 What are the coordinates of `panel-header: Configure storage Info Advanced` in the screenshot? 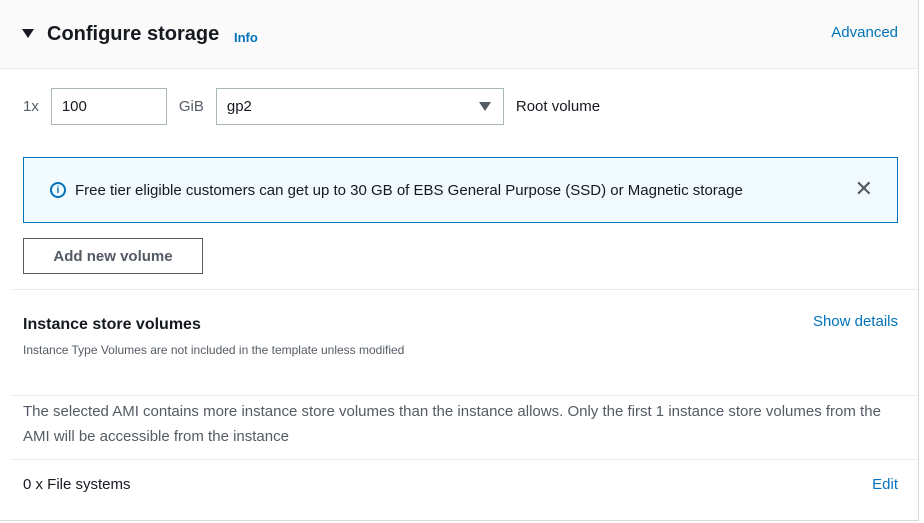 It's located at (459, 34).